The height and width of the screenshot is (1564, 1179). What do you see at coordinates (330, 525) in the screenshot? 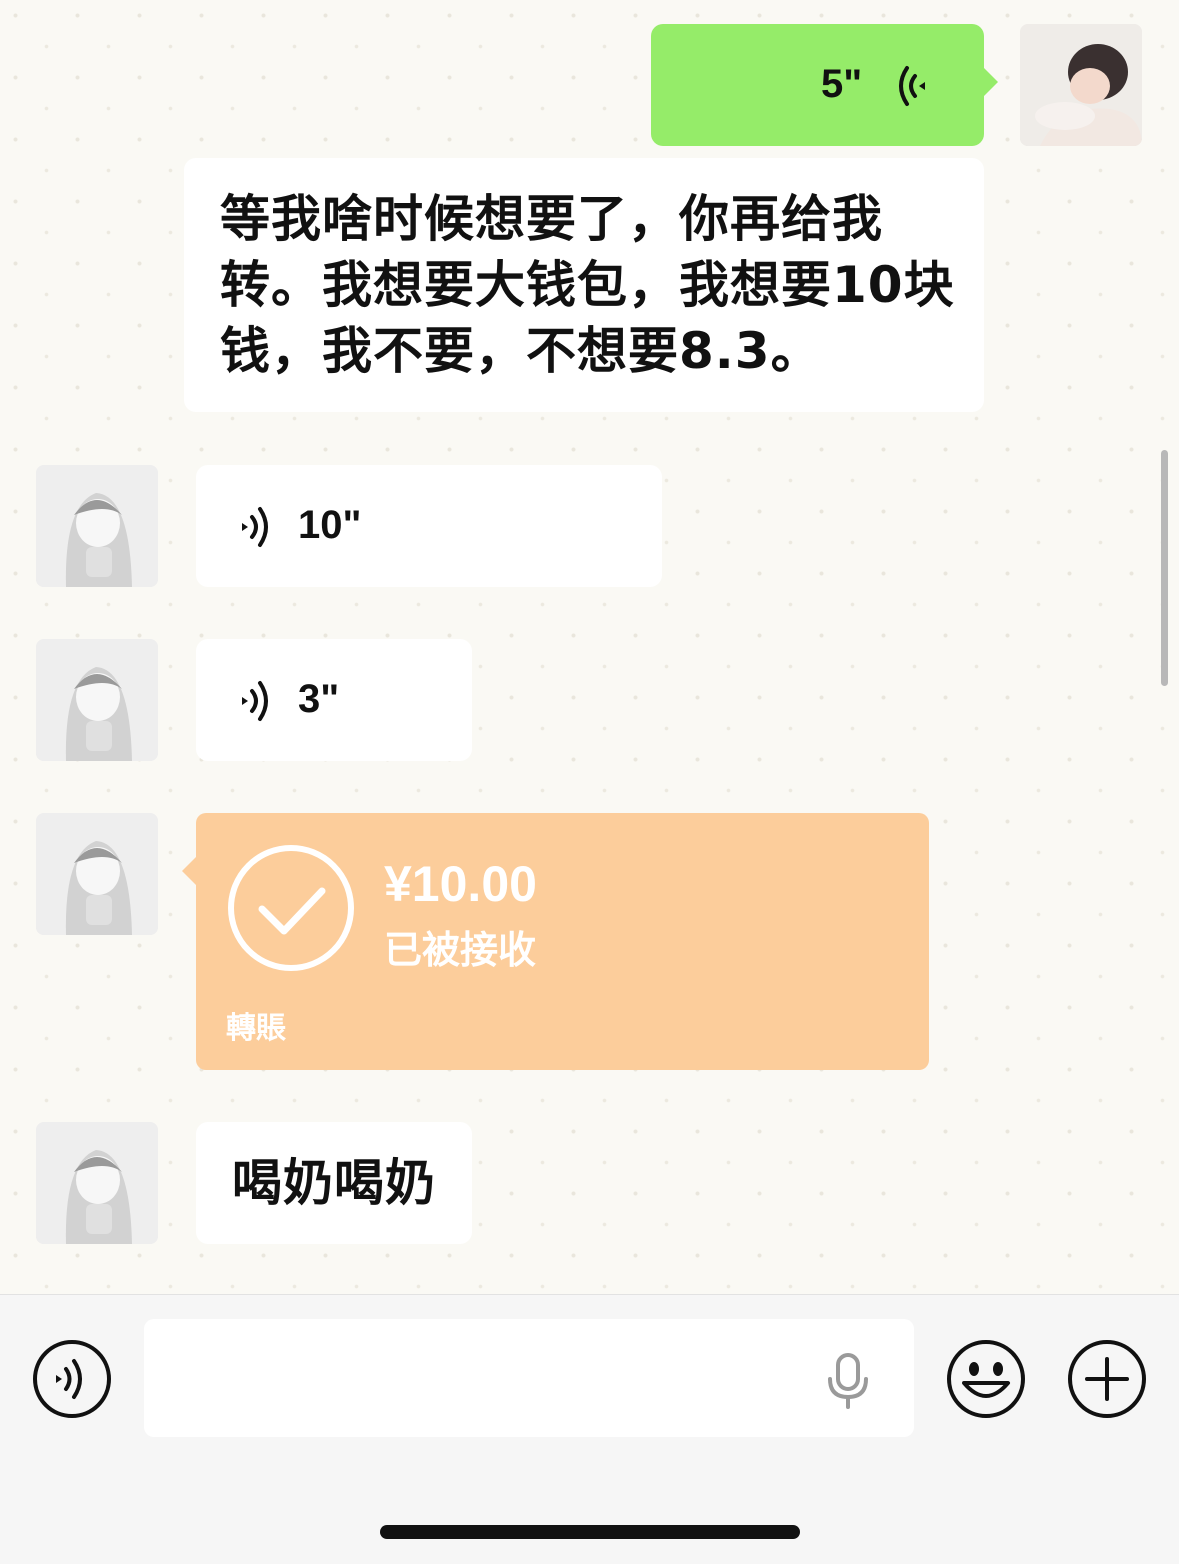
I see `voice-duration: 10"` at bounding box center [330, 525].